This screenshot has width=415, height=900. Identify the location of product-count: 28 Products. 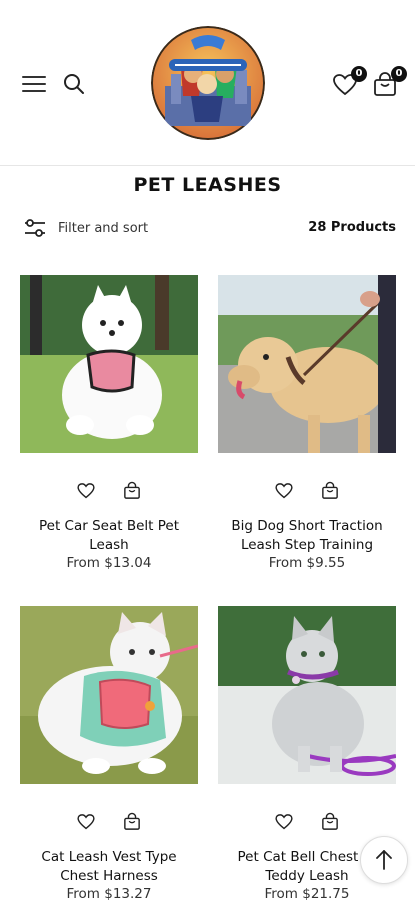
(352, 227).